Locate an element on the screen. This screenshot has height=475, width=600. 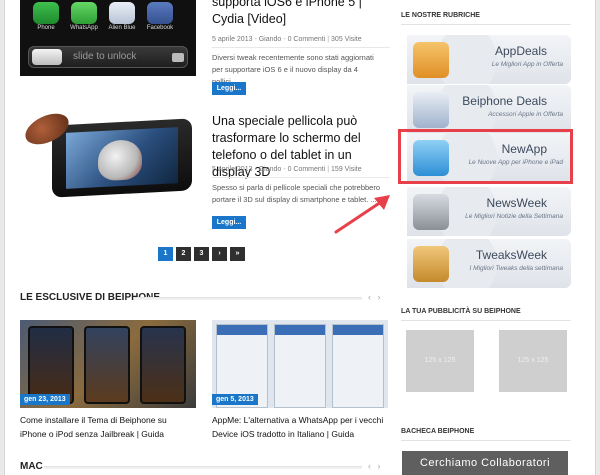
pagination: 1 2 3 › » is located at coordinates (201, 254).